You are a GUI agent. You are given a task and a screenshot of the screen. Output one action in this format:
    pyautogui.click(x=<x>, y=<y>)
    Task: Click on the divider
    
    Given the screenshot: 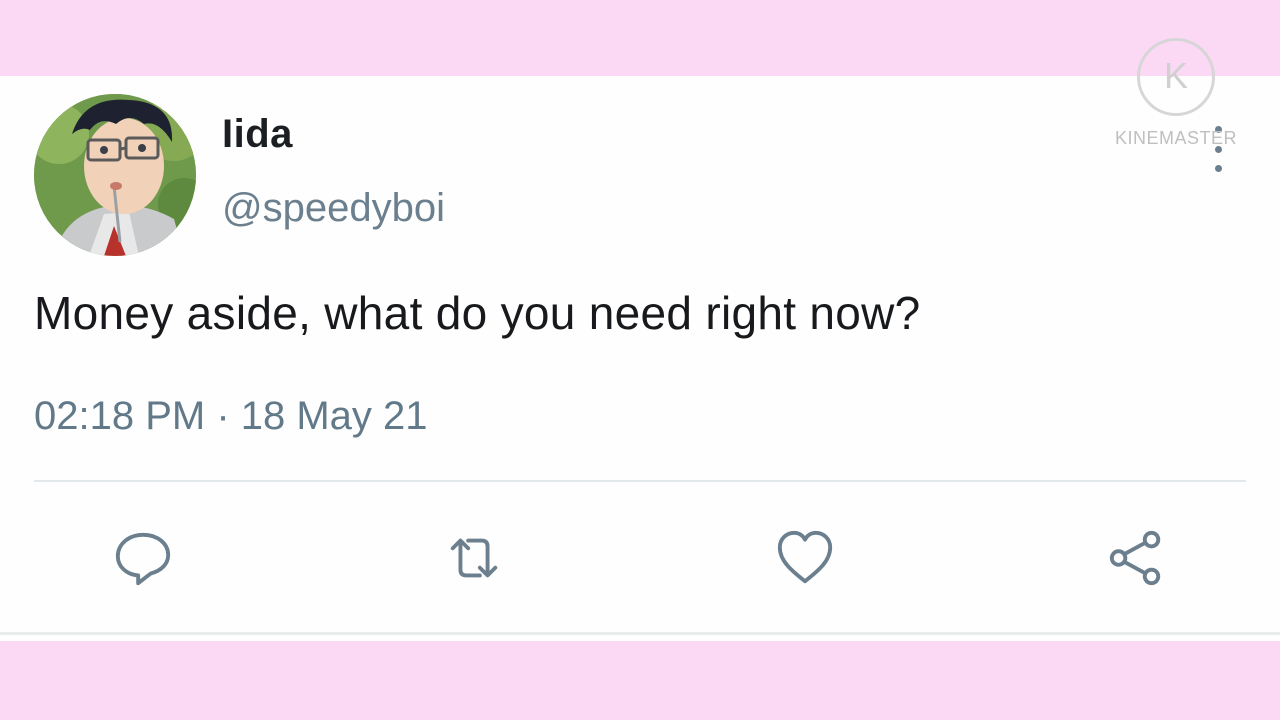 What is the action you would take?
    pyautogui.click(x=640, y=481)
    